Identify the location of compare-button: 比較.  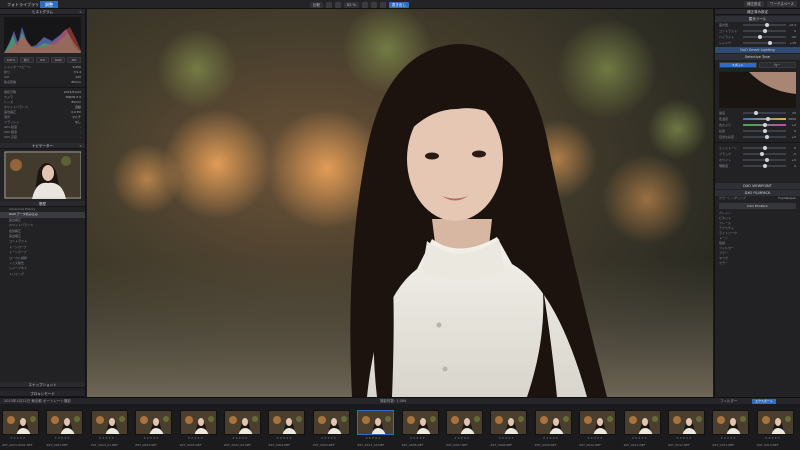
(316, 4).